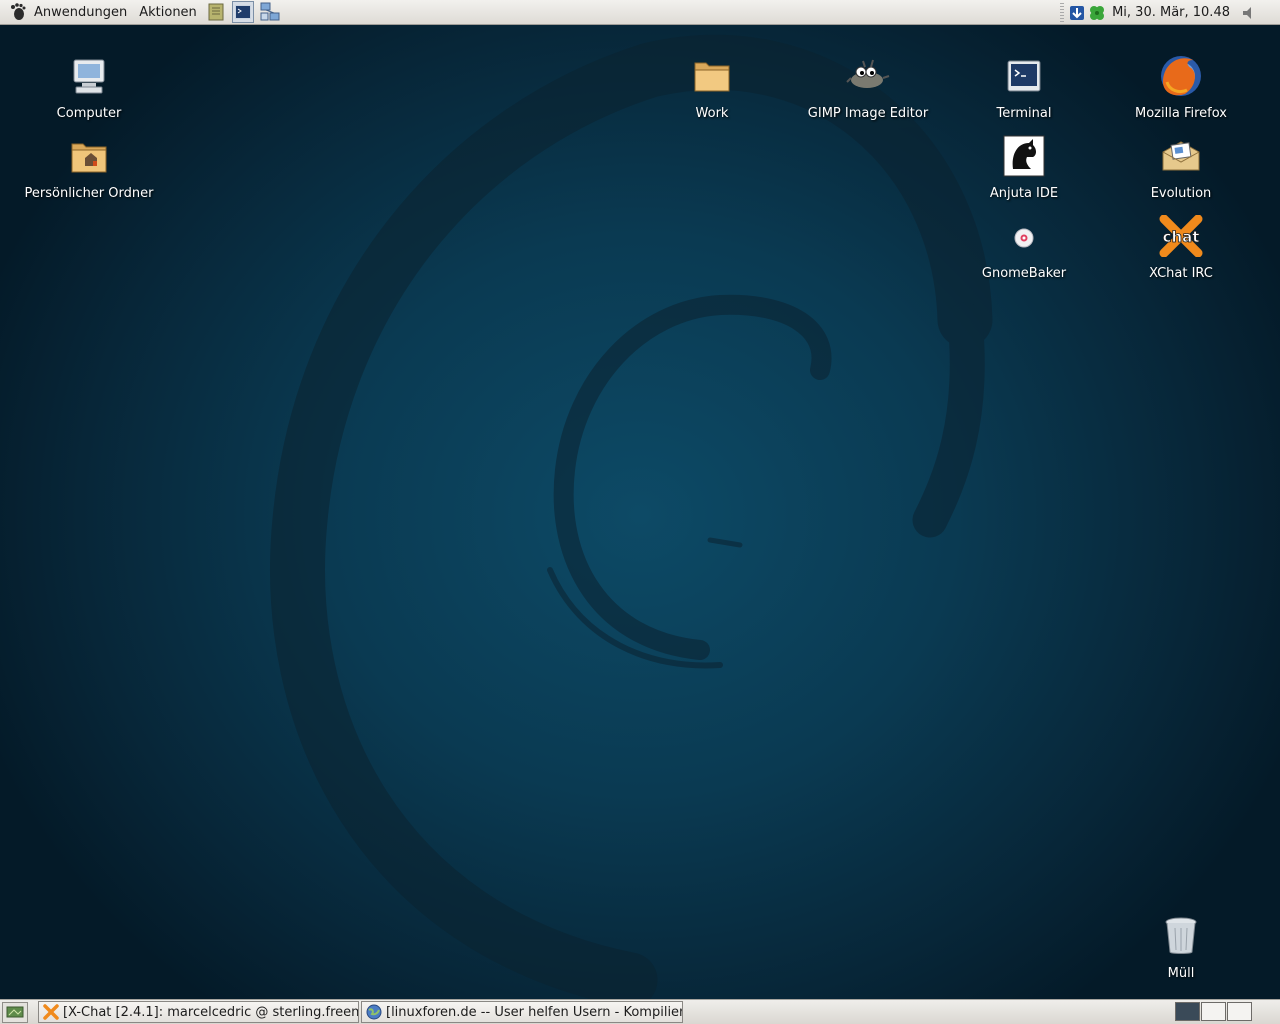 Image resolution: width=1280 pixels, height=1024 pixels. Describe the element at coordinates (1097, 13) in the screenshot. I see `clover-icon` at that location.